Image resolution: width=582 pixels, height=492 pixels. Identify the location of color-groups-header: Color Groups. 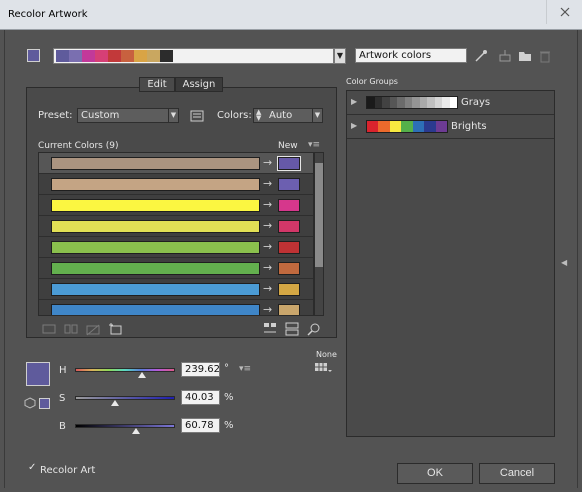
(372, 81).